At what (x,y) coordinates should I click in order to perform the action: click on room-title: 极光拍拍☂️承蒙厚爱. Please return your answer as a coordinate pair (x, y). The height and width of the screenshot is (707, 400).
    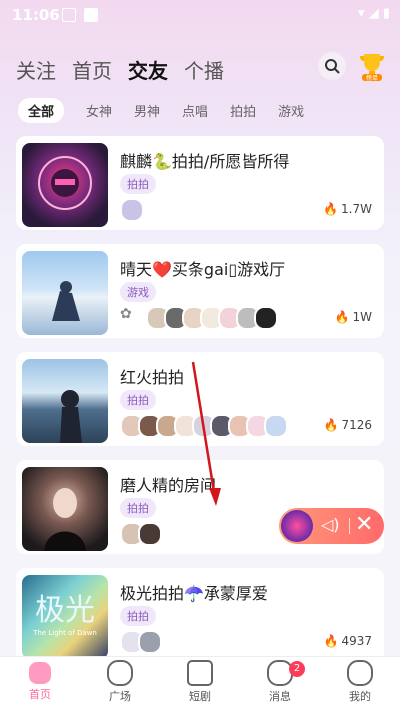
    Looking at the image, I should click on (194, 593).